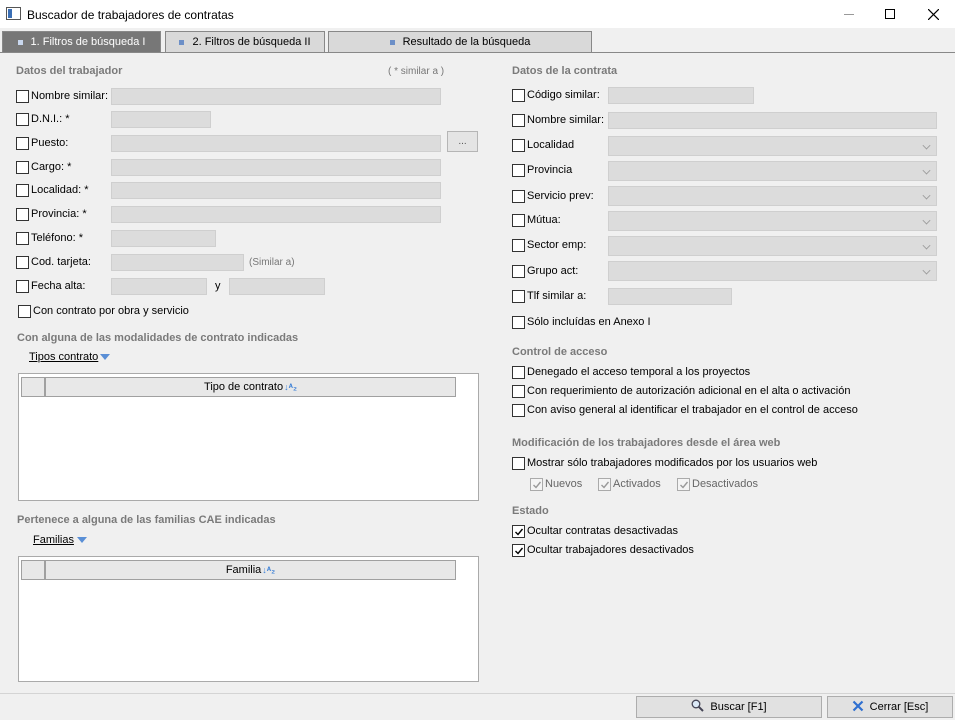  I want to click on codigo-input, so click(681, 95).